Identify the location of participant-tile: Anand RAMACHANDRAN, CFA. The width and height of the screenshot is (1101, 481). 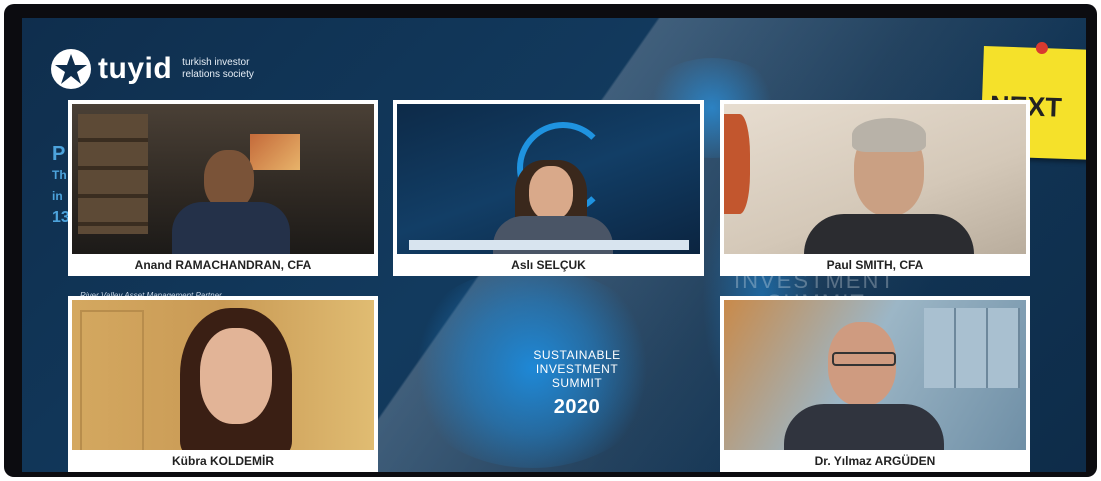
(223, 188).